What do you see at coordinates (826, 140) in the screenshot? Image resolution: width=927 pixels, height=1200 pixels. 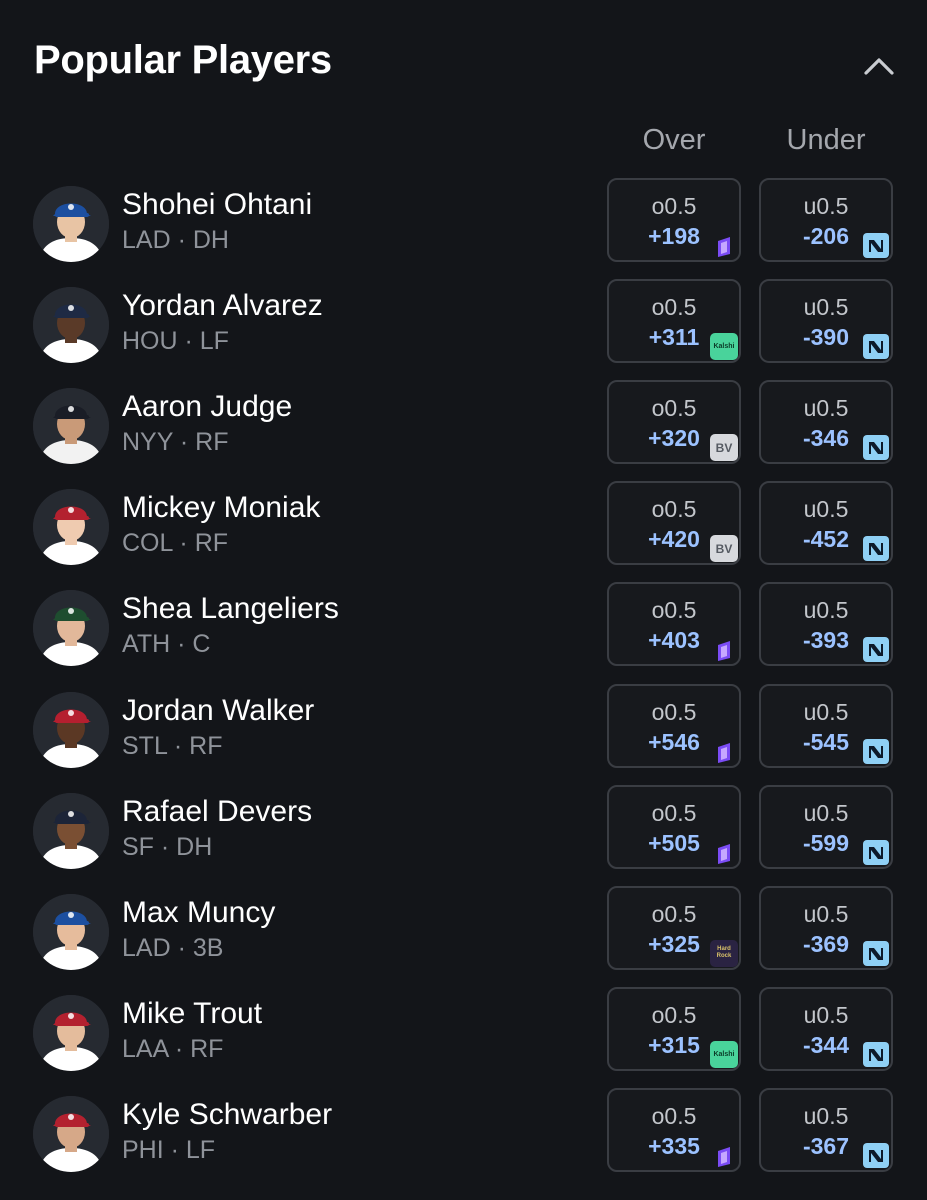 I see `column-header-under: Under` at bounding box center [826, 140].